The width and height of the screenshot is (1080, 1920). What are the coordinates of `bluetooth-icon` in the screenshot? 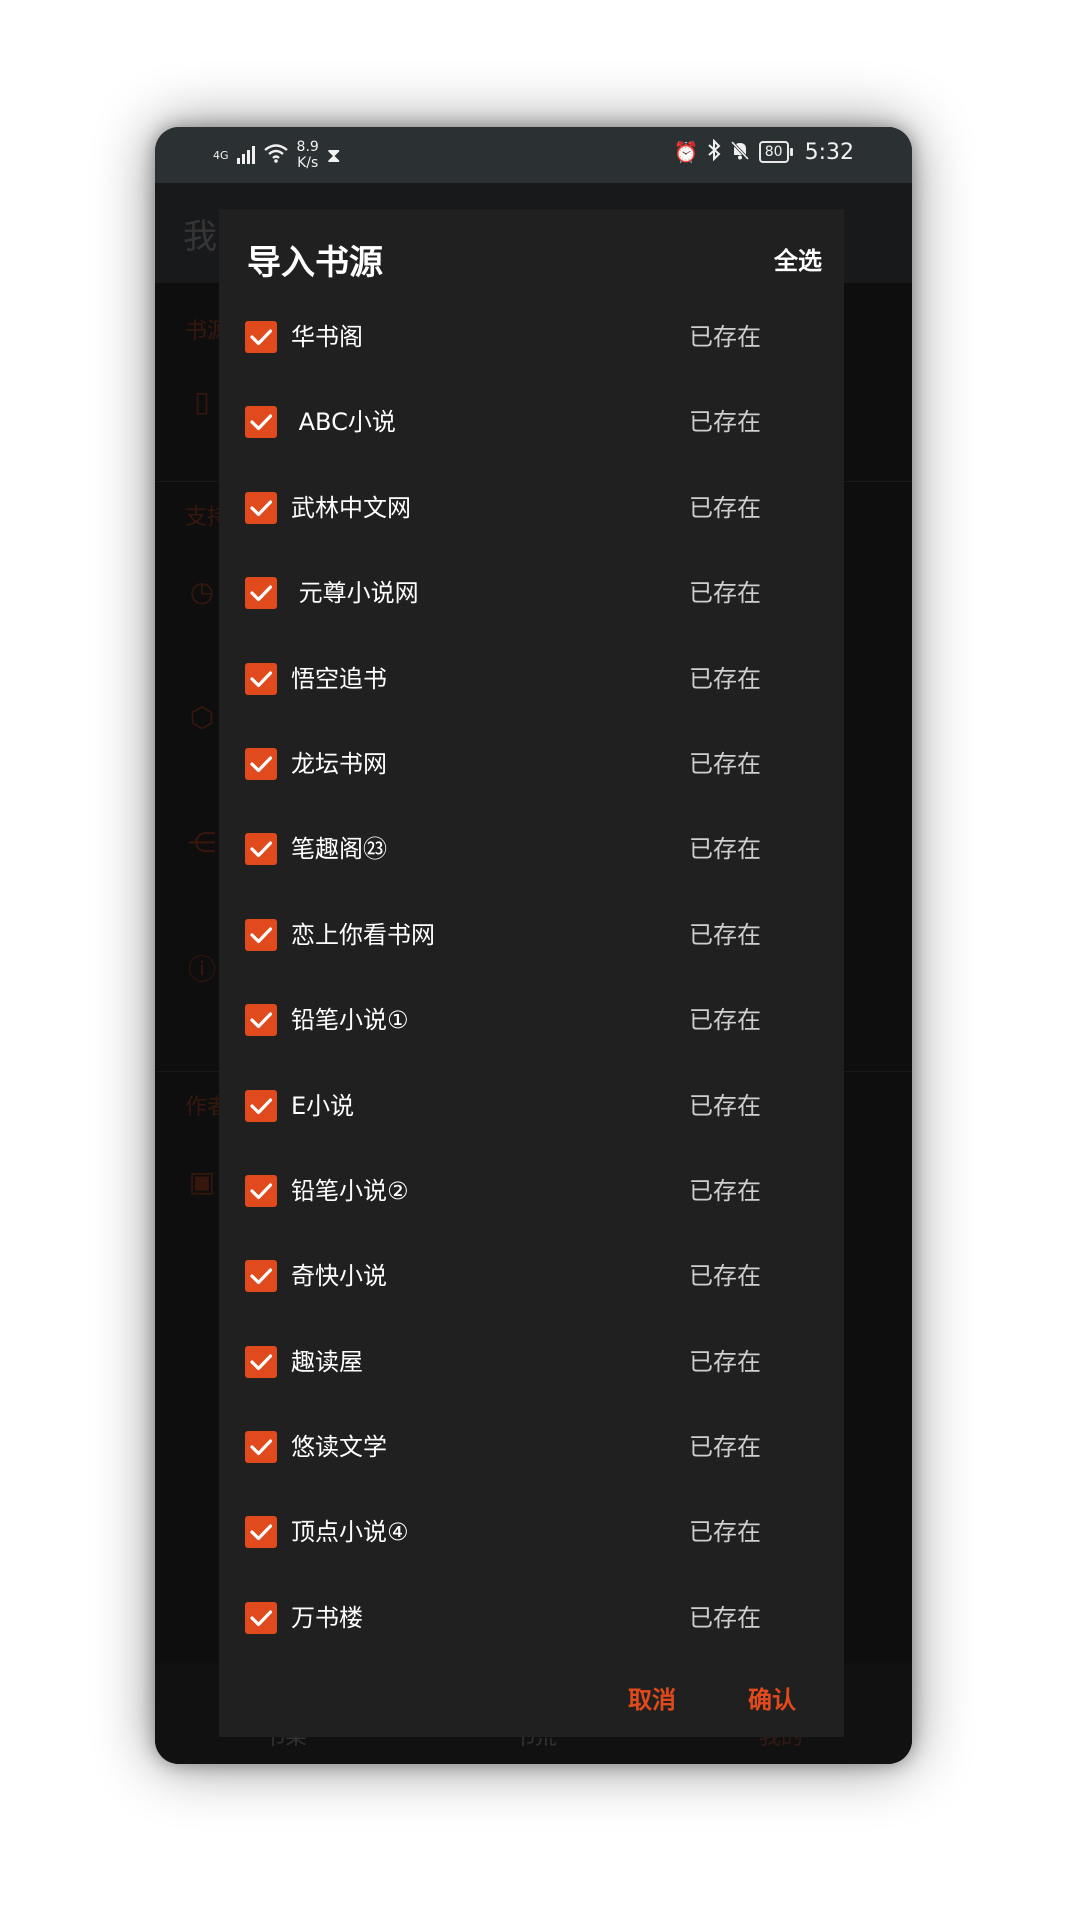 It's located at (714, 151).